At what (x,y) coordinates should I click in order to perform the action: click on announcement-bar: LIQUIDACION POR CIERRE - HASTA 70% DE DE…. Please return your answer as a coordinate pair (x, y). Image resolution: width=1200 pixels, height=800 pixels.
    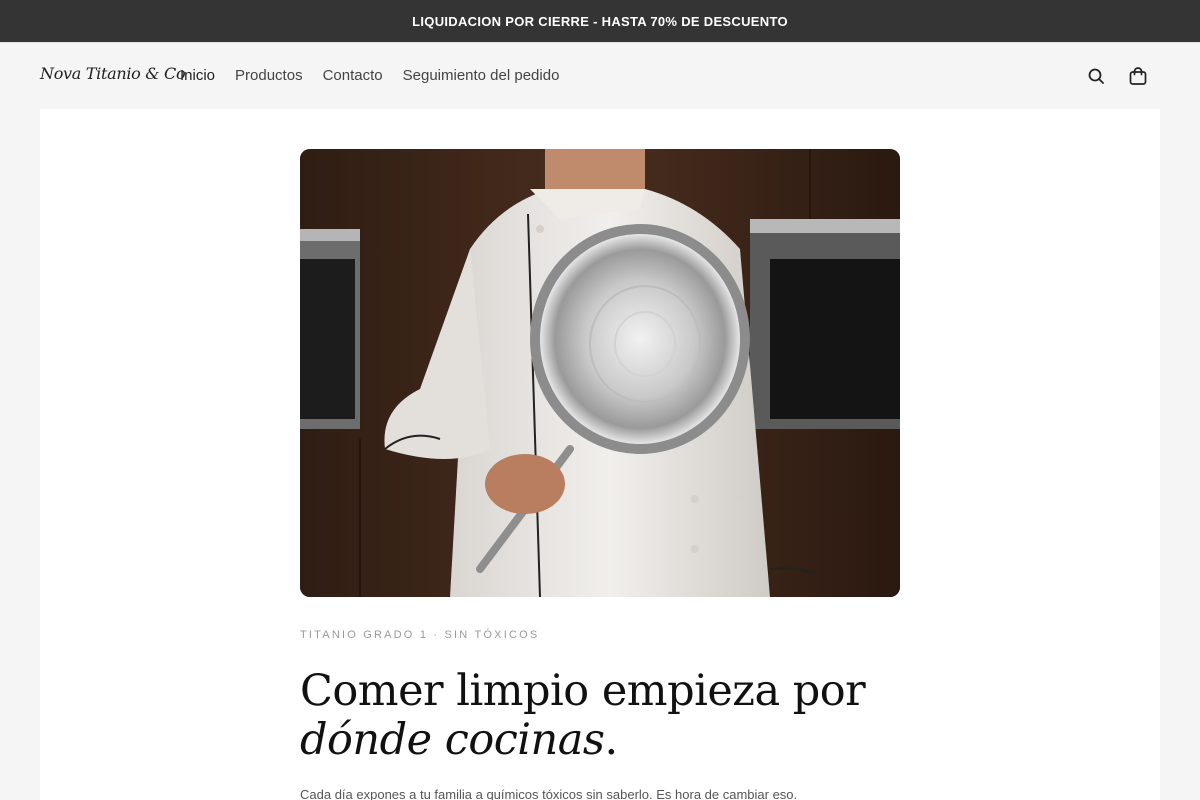
    Looking at the image, I should click on (600, 21).